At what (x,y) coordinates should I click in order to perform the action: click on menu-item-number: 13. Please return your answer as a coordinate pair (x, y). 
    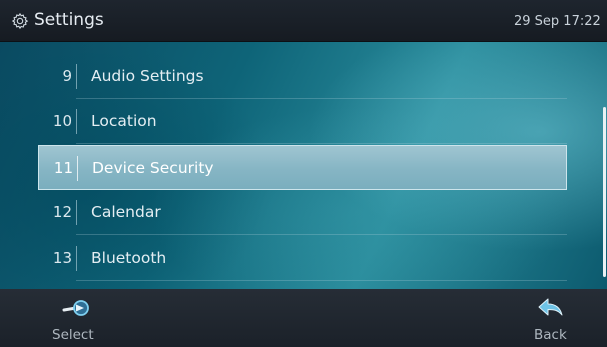
    Looking at the image, I should click on (62, 258).